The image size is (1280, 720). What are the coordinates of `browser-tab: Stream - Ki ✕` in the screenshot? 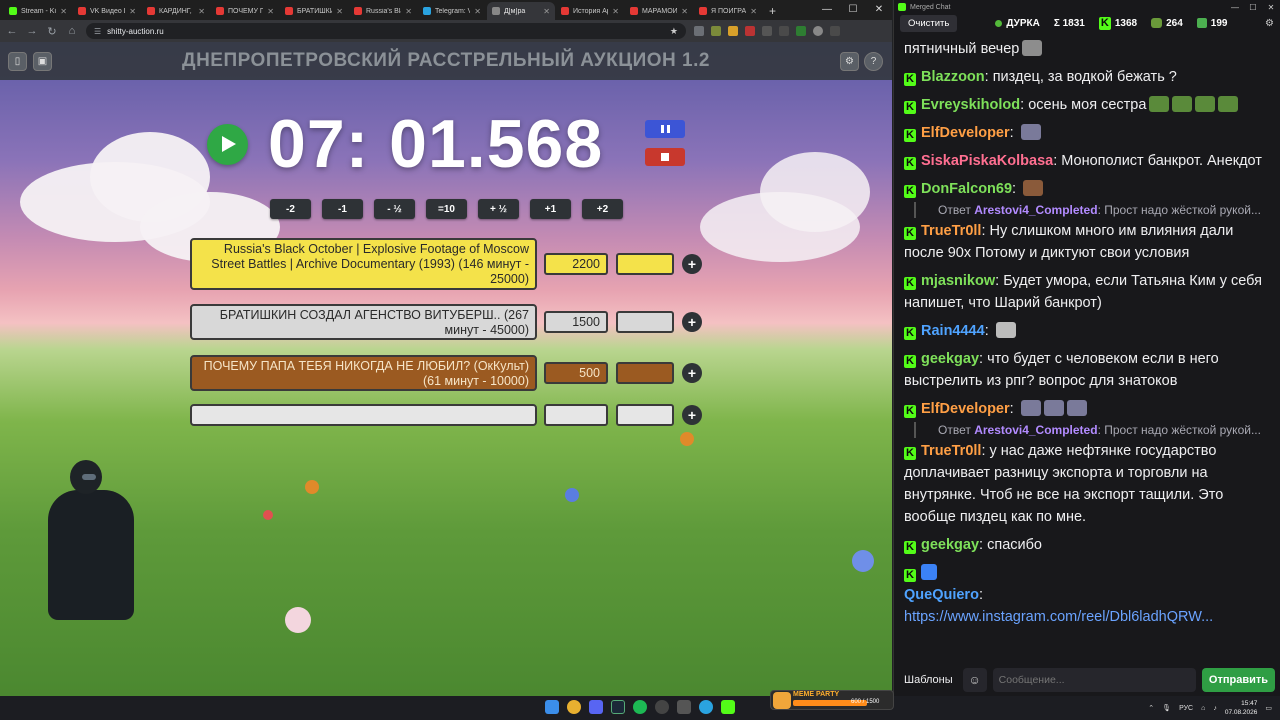 It's located at (38, 11).